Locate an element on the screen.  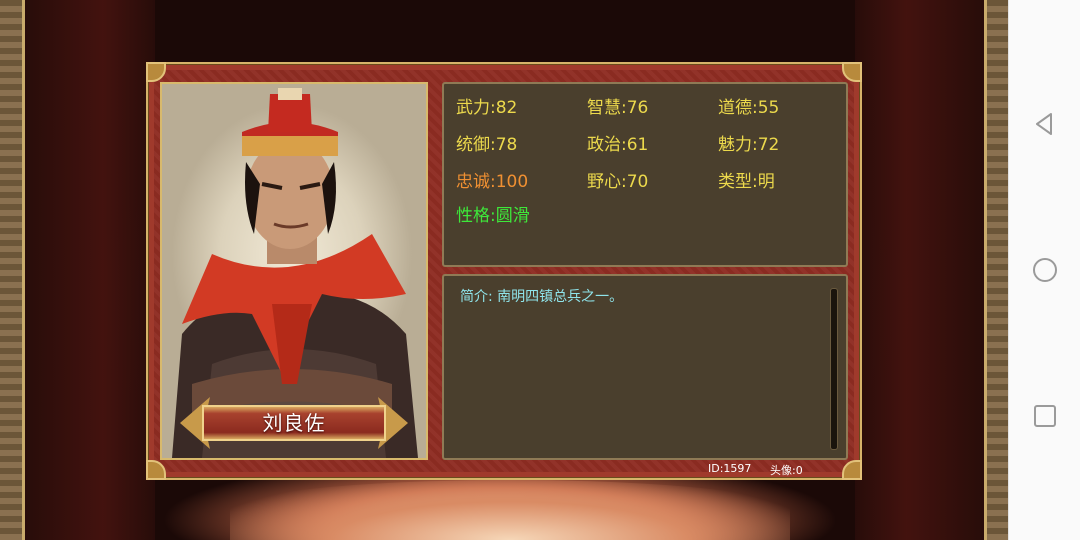
stat-ambition: 野心:70 is located at coordinates (618, 182).